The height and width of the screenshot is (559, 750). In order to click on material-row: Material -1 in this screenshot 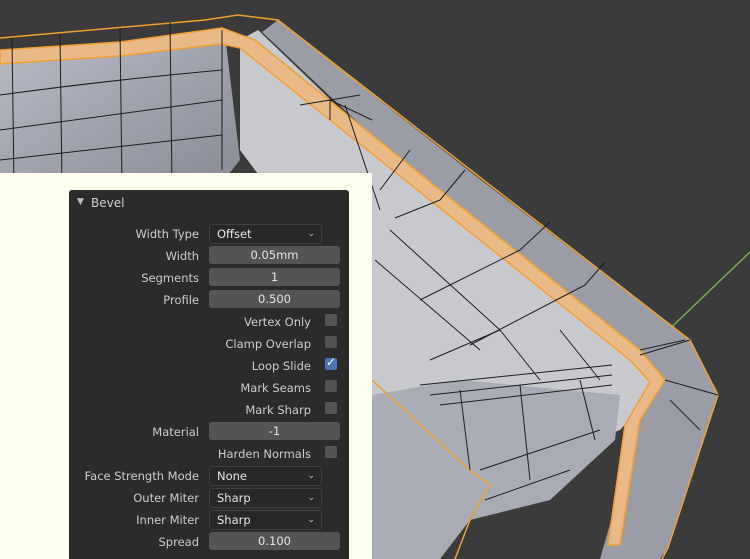, I will do `click(209, 432)`.